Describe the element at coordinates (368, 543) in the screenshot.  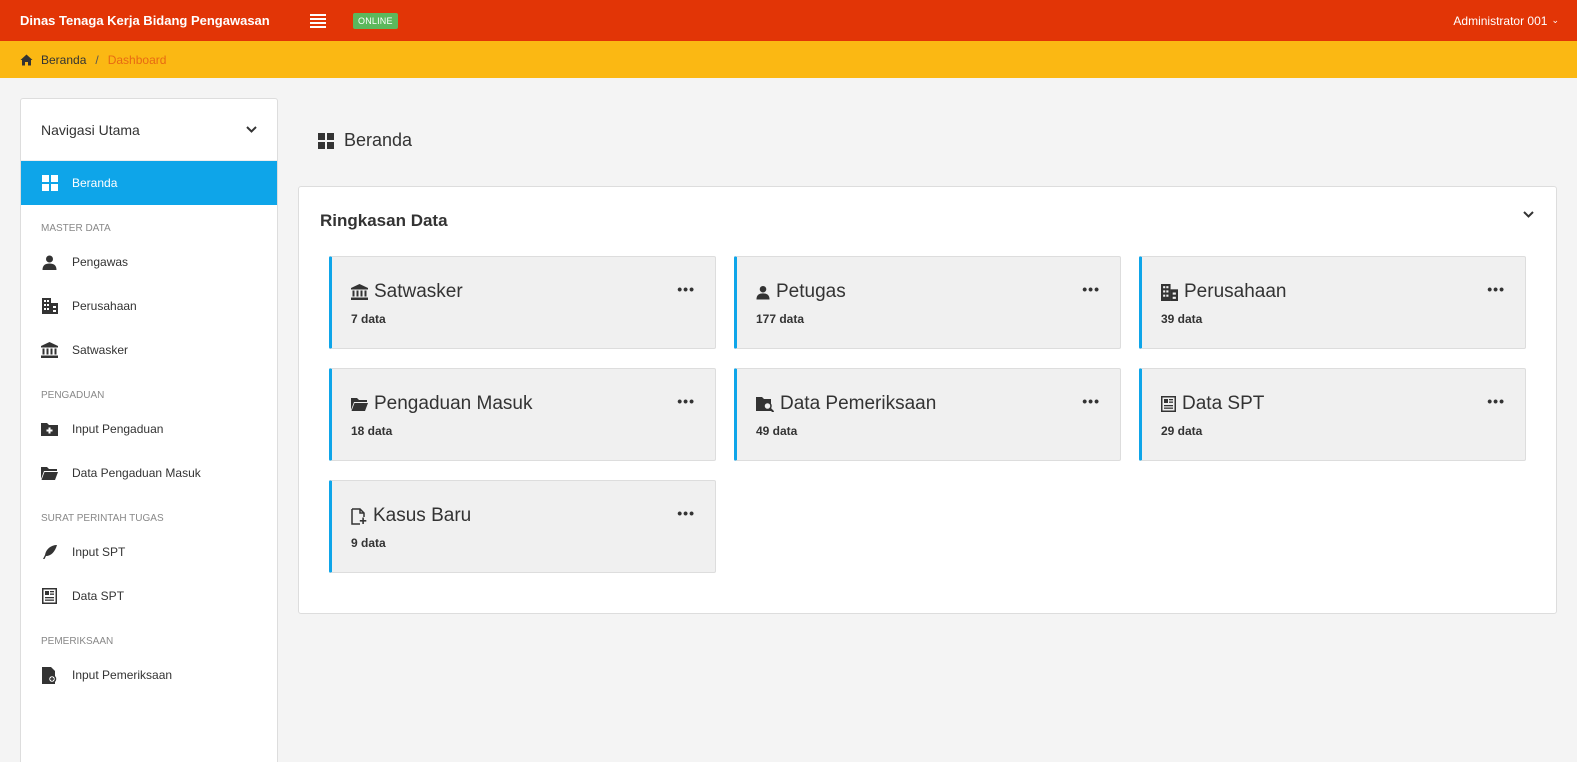
I see `card-count: 9 data` at that location.